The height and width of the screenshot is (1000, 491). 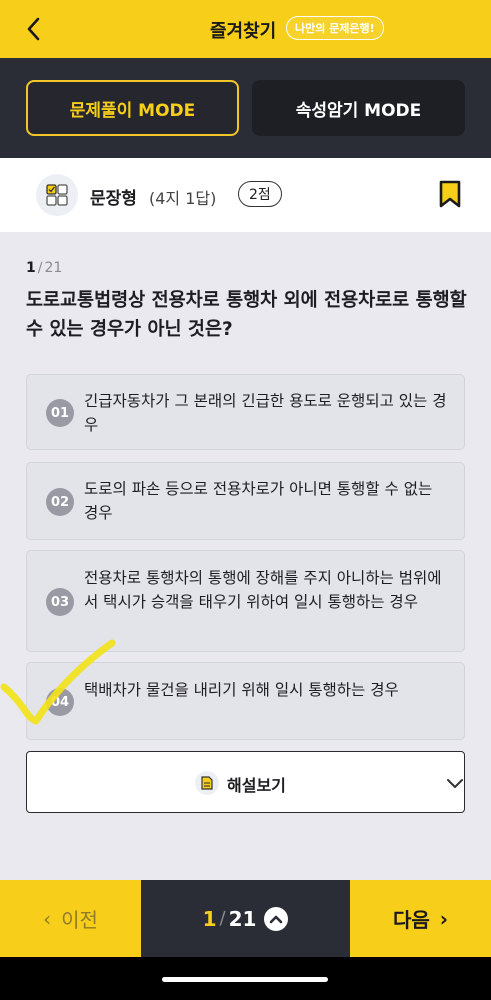 What do you see at coordinates (132, 108) in the screenshot?
I see `solve-mode-button: 문제풀이 MODE` at bounding box center [132, 108].